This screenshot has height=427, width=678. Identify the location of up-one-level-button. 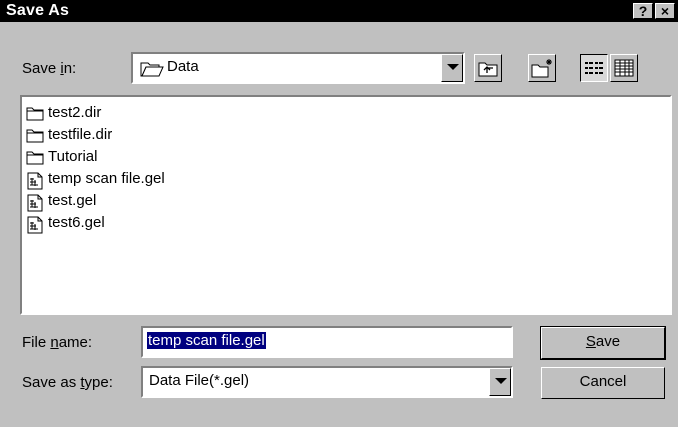
(488, 68).